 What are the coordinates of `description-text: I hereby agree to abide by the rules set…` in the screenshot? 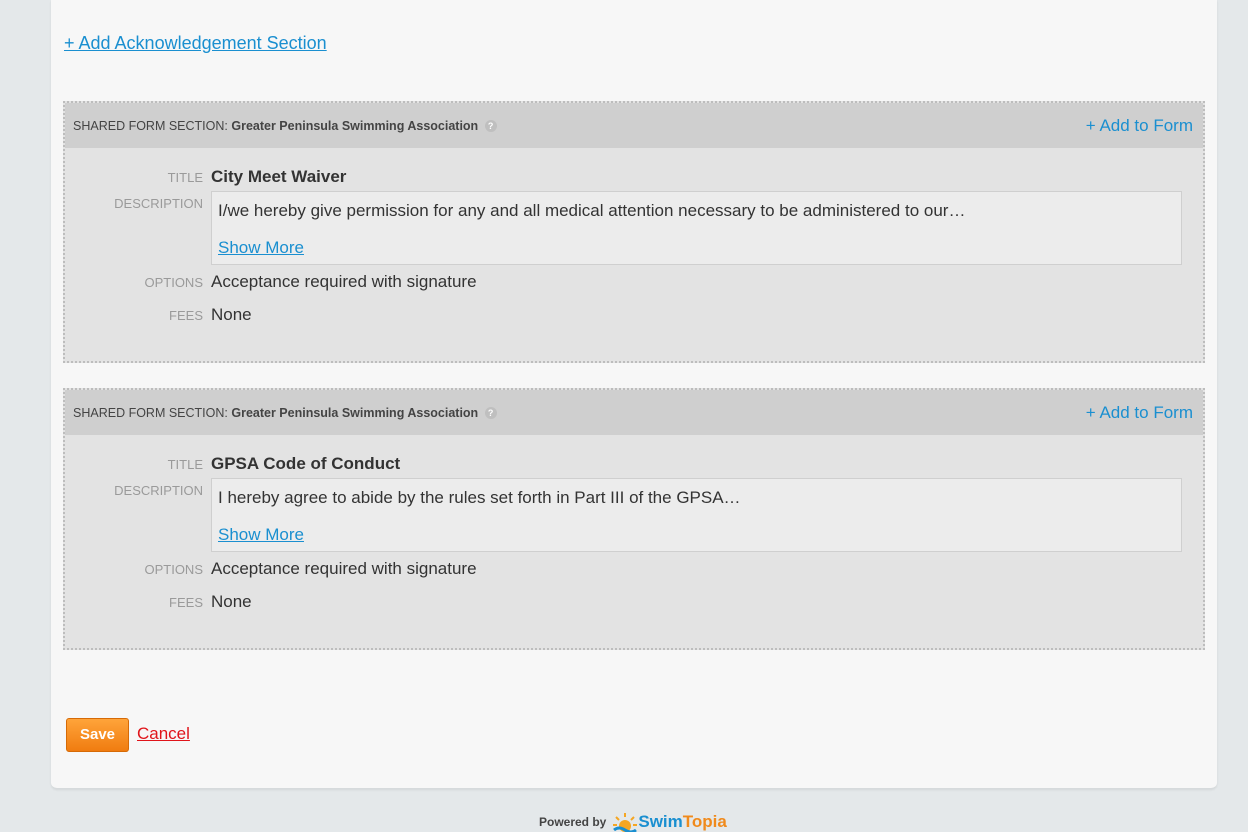 It's located at (479, 497).